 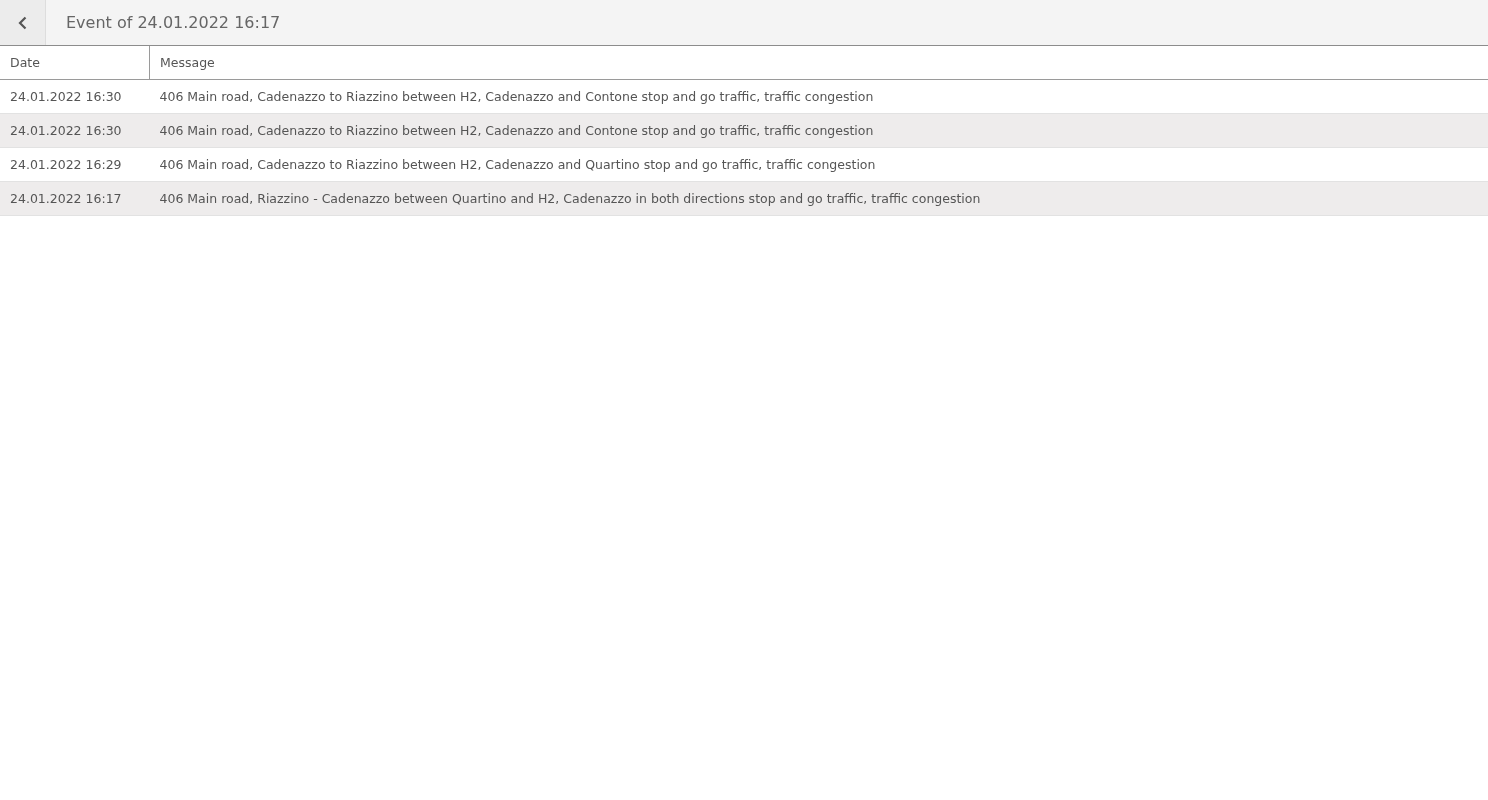 I want to click on back-chevron-icon, so click(x=22, y=22).